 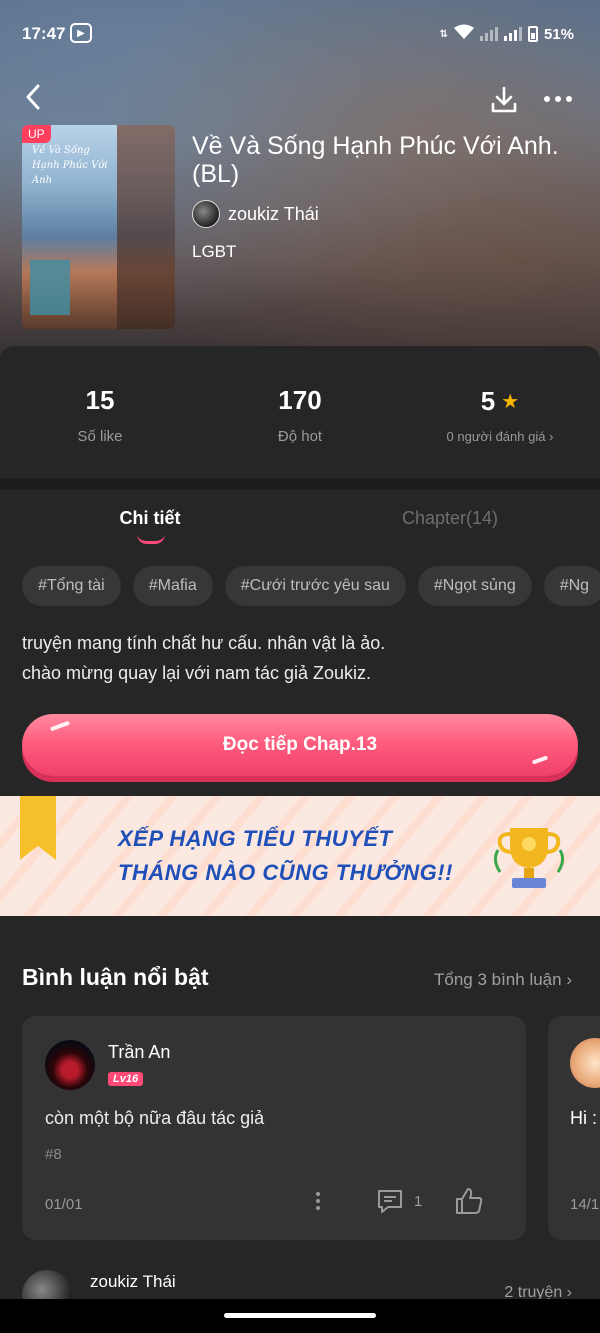 I want to click on comment-text: Hi :, so click(x=583, y=1118).